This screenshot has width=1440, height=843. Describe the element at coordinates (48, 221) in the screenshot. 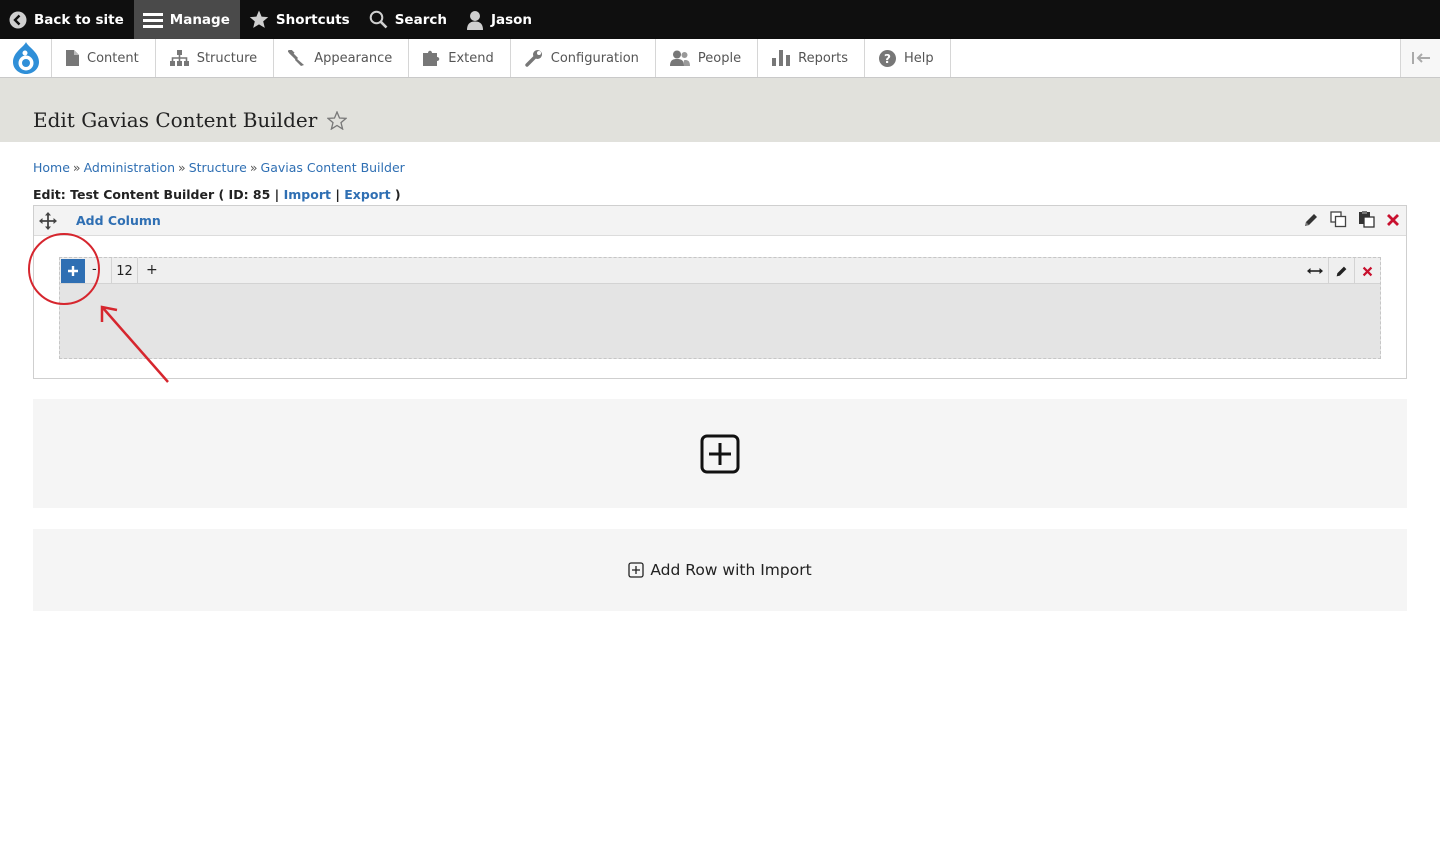

I see `move-icon` at that location.